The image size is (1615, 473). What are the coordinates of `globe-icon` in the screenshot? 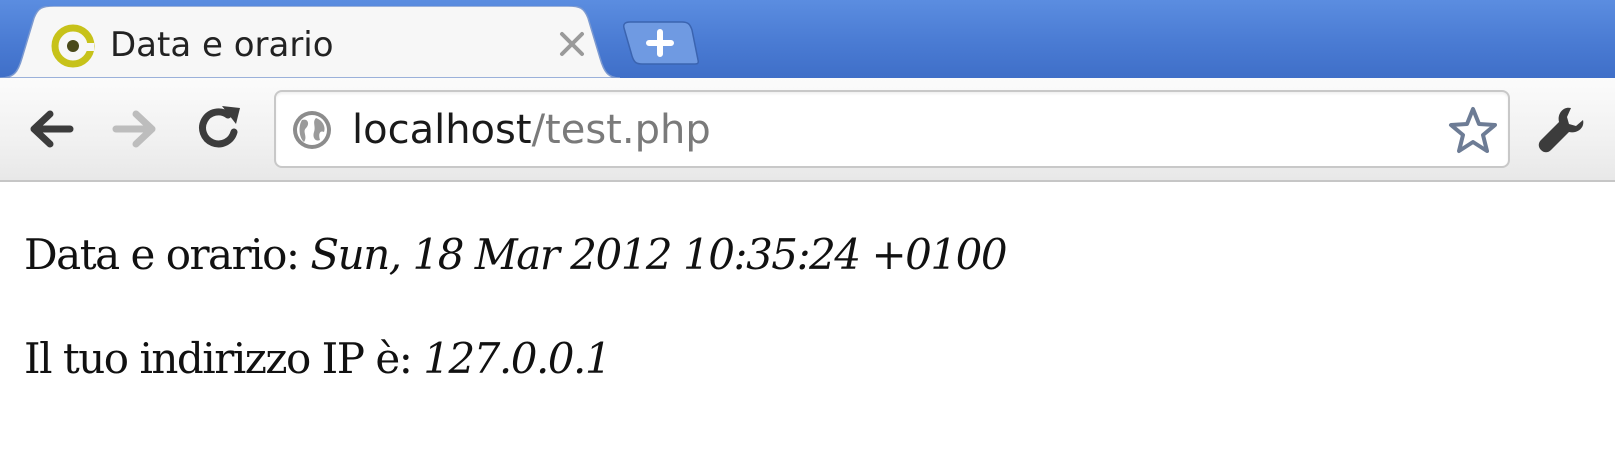 It's located at (312, 130).